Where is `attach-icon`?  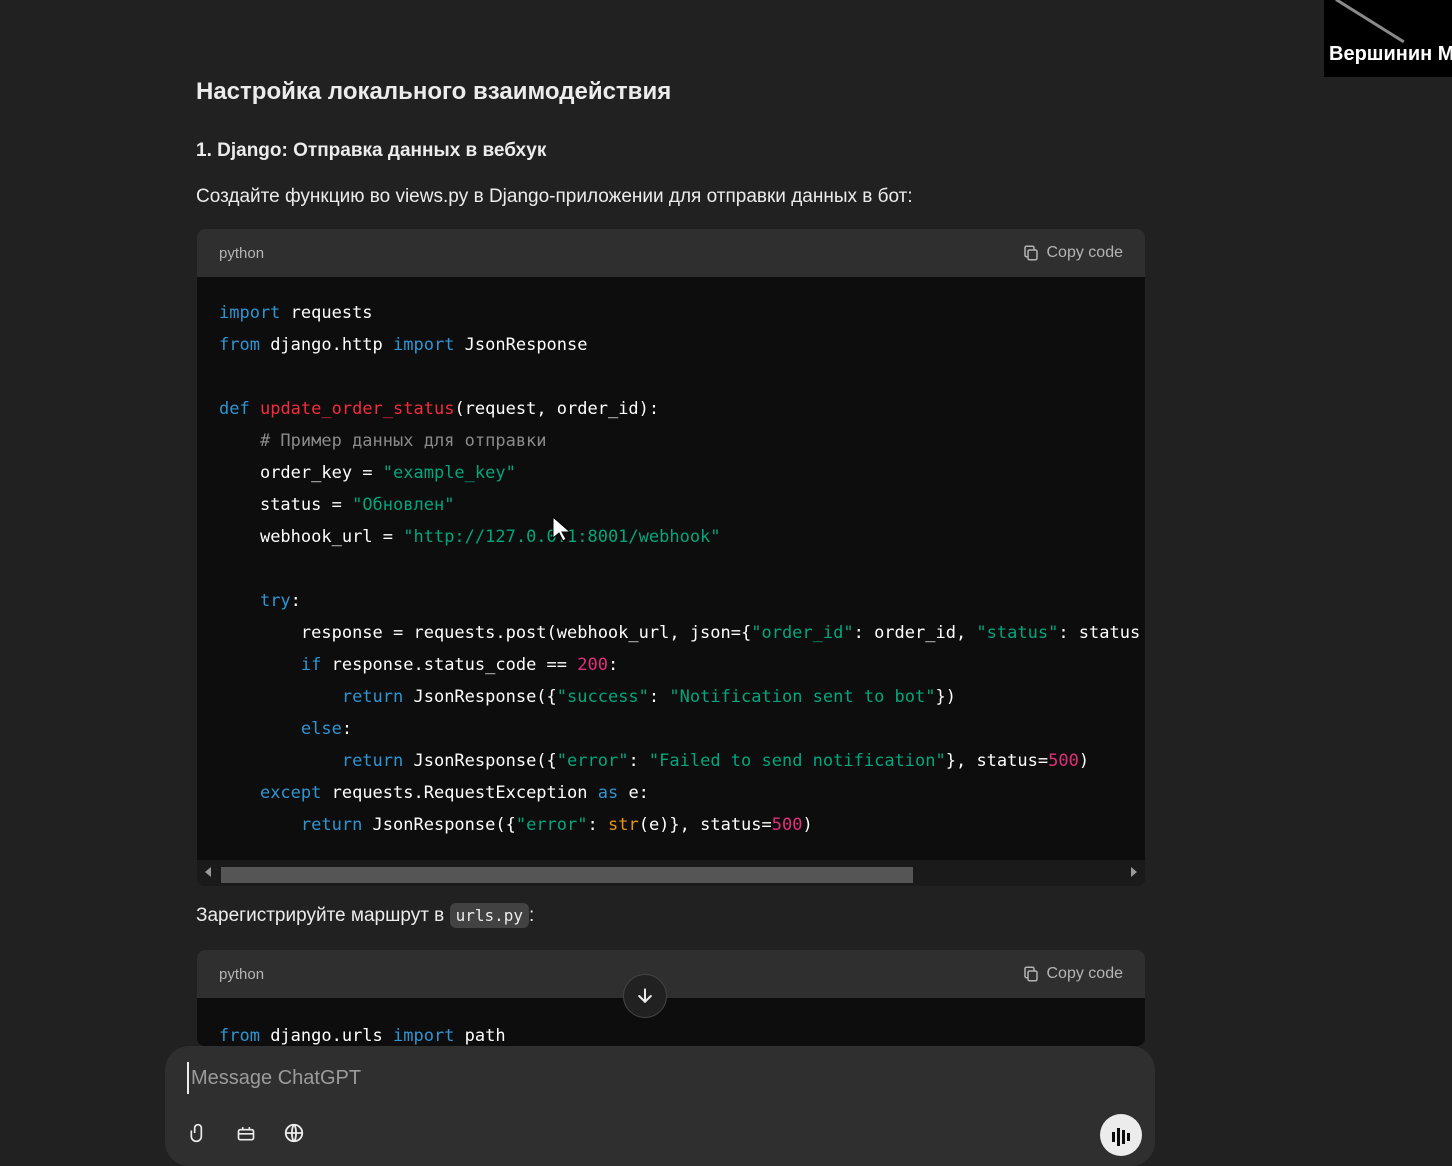
attach-icon is located at coordinates (198, 1133).